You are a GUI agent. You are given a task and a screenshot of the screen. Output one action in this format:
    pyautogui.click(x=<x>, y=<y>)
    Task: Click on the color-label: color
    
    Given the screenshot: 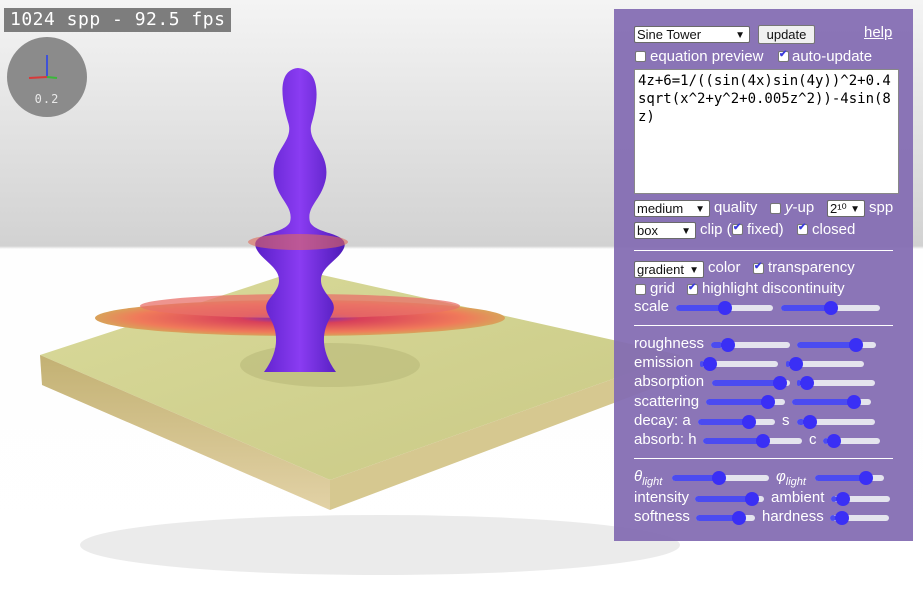 What is the action you would take?
    pyautogui.click(x=724, y=267)
    